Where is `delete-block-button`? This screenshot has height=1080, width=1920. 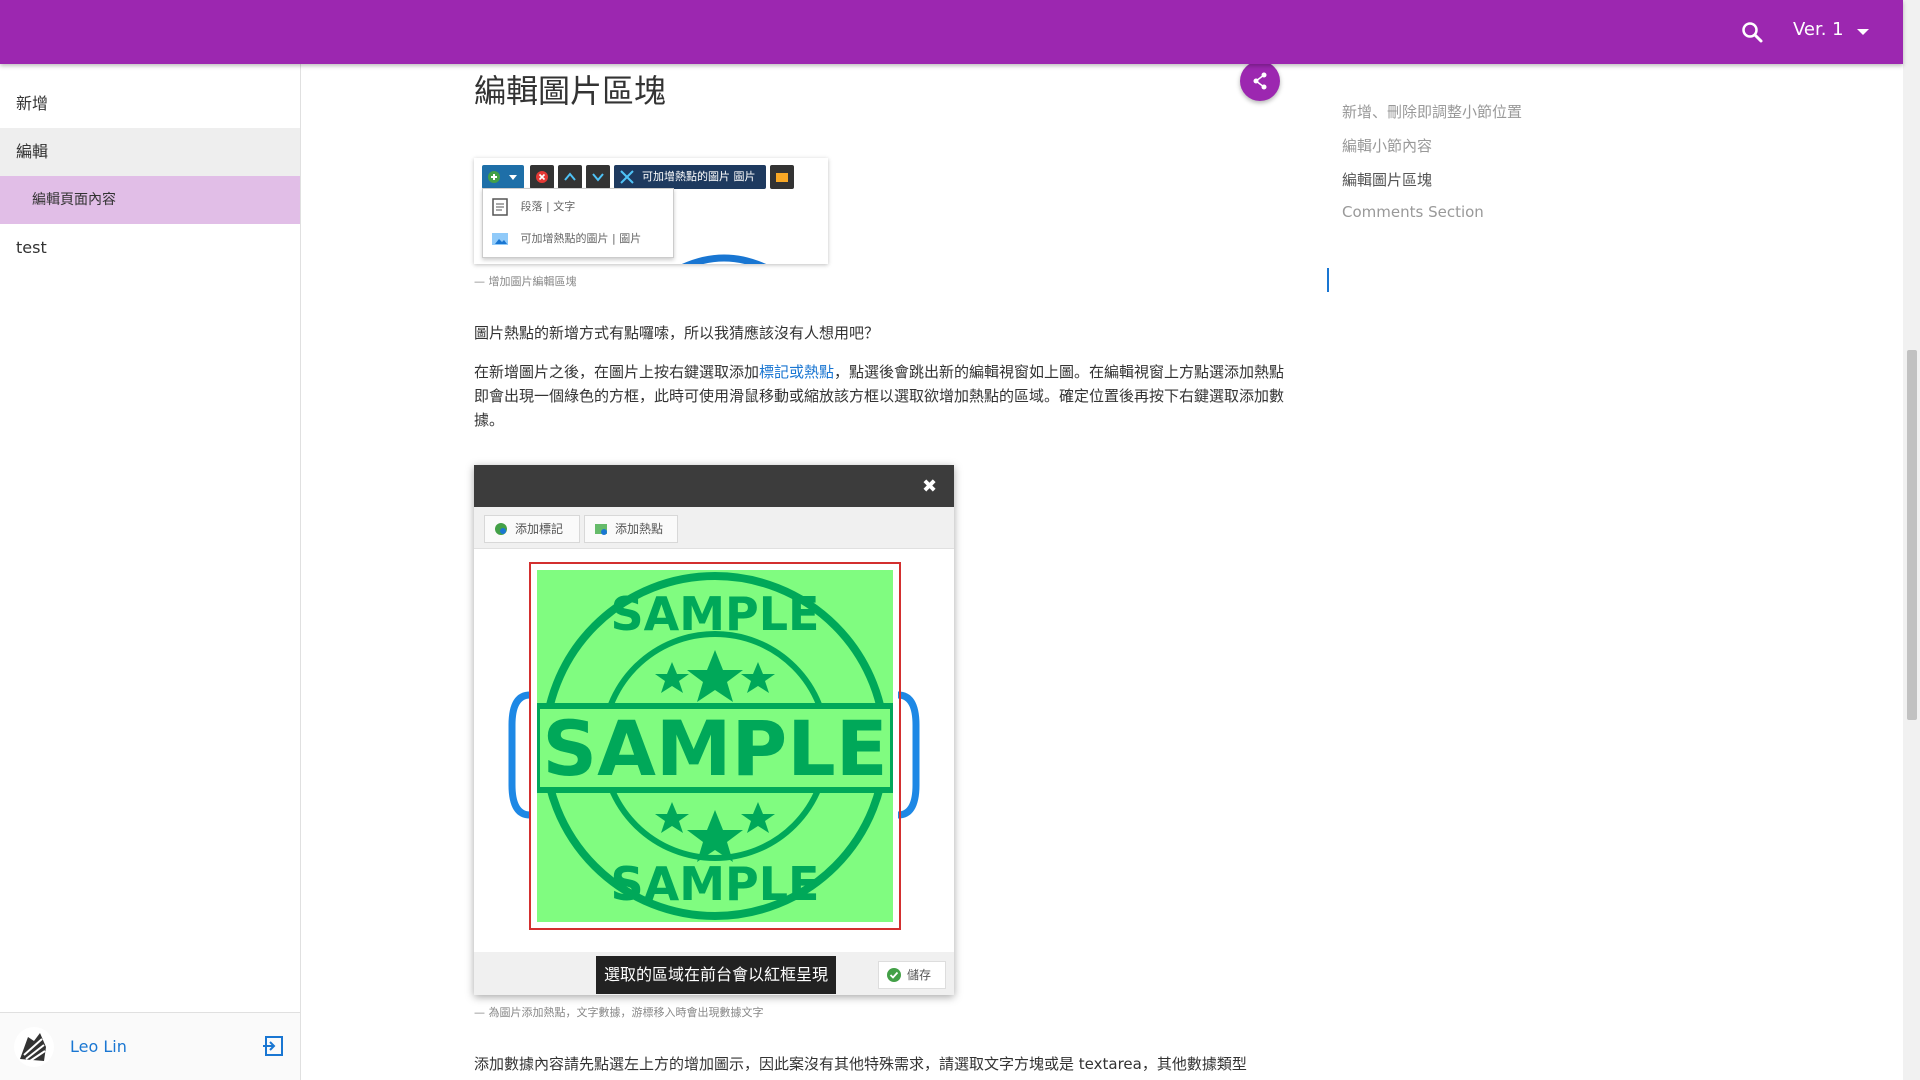
delete-block-button is located at coordinates (542, 177).